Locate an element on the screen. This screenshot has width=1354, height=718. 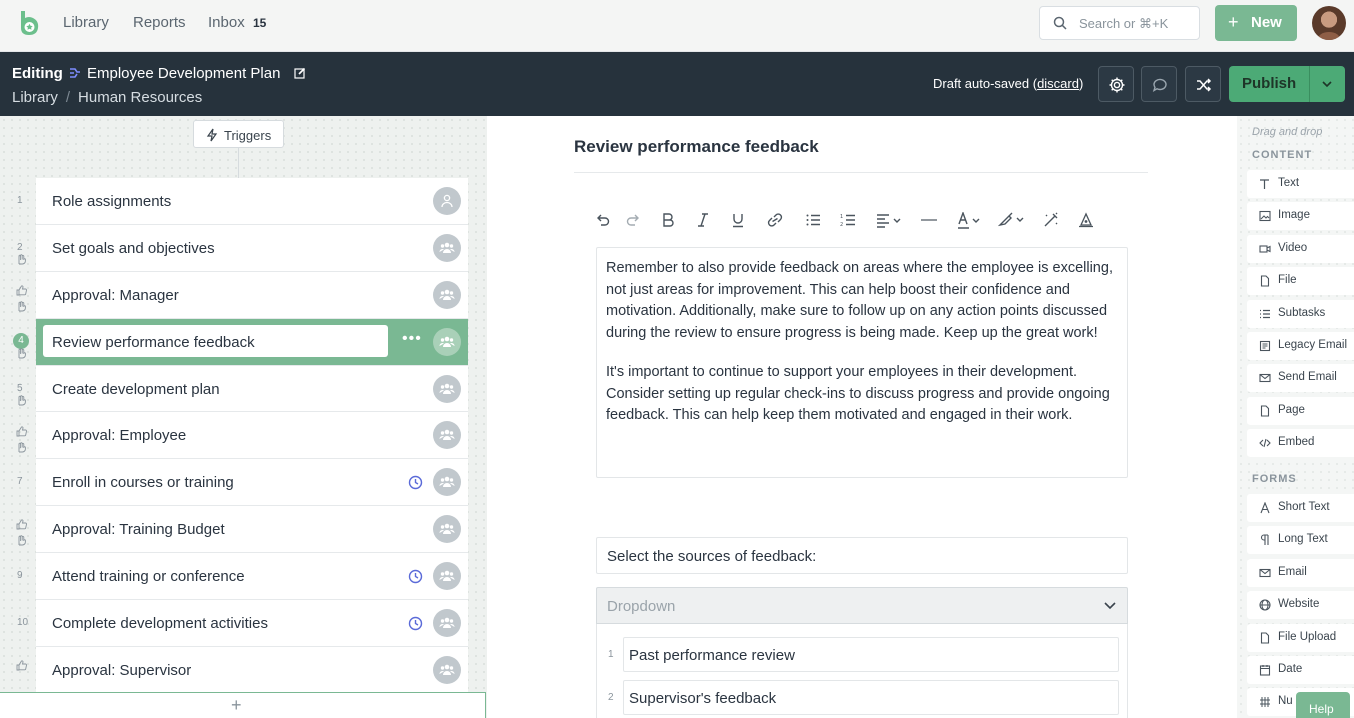
widget-file: File is located at coordinates (1300, 281).